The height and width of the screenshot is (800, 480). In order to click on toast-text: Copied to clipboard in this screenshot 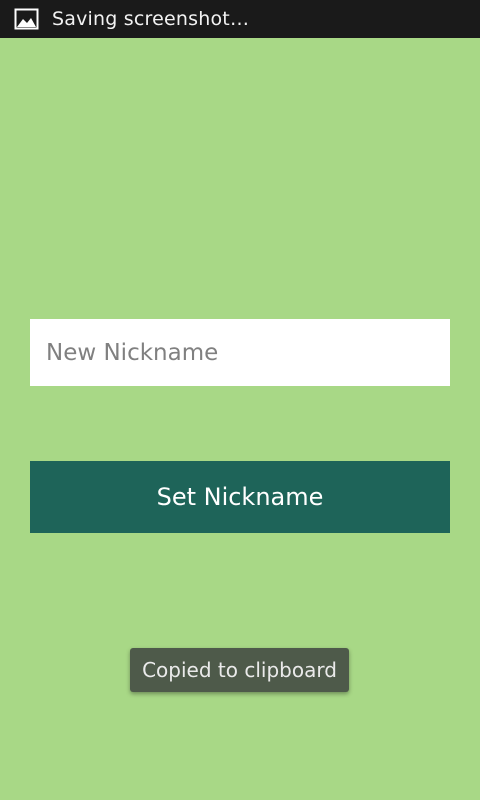, I will do `click(239, 670)`.